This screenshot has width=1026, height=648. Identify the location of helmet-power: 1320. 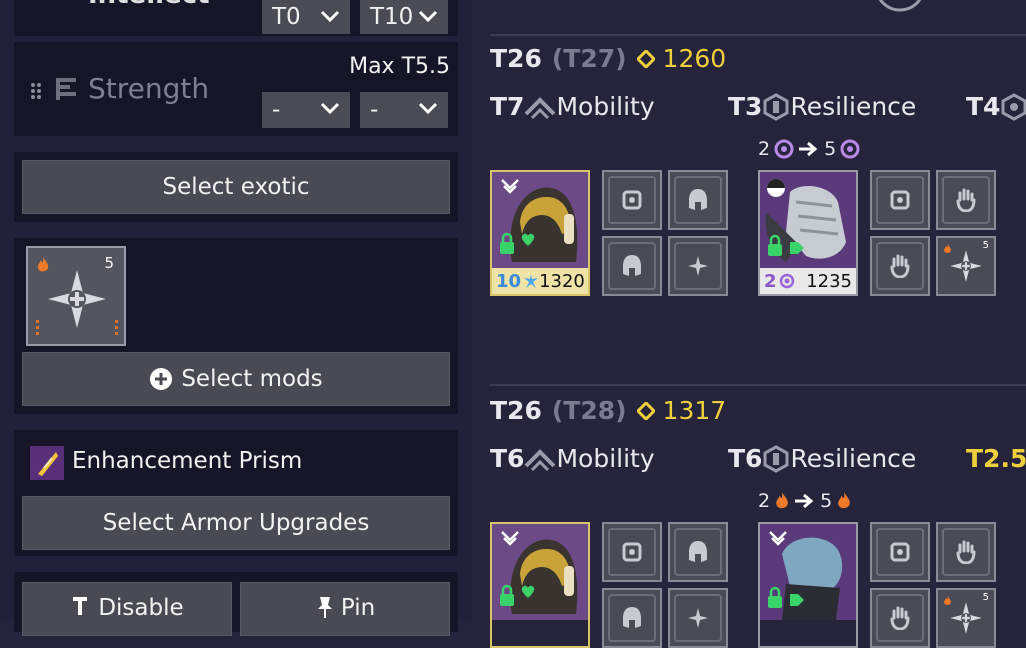
(562, 281).